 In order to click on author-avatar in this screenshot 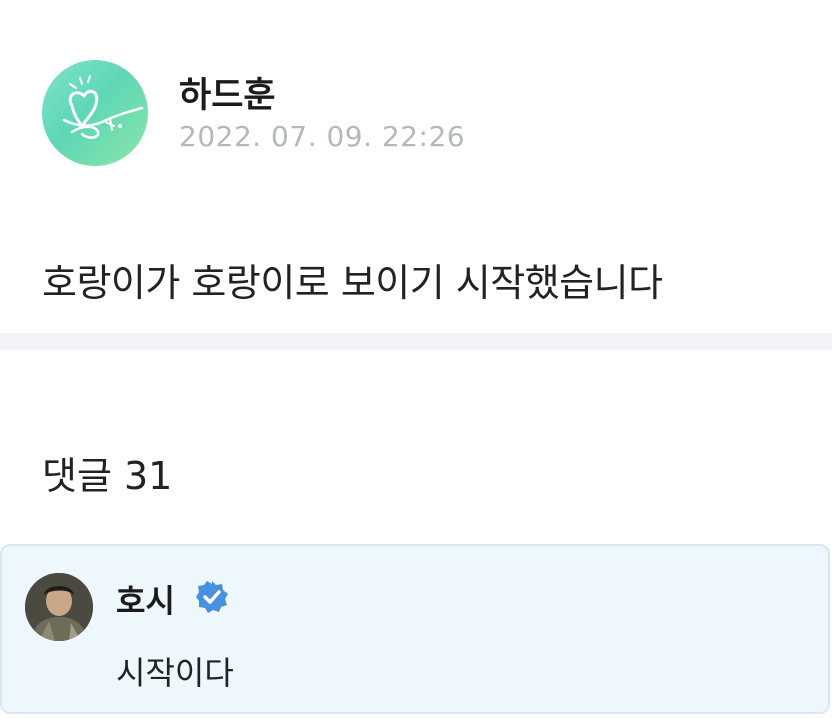, I will do `click(95, 113)`.